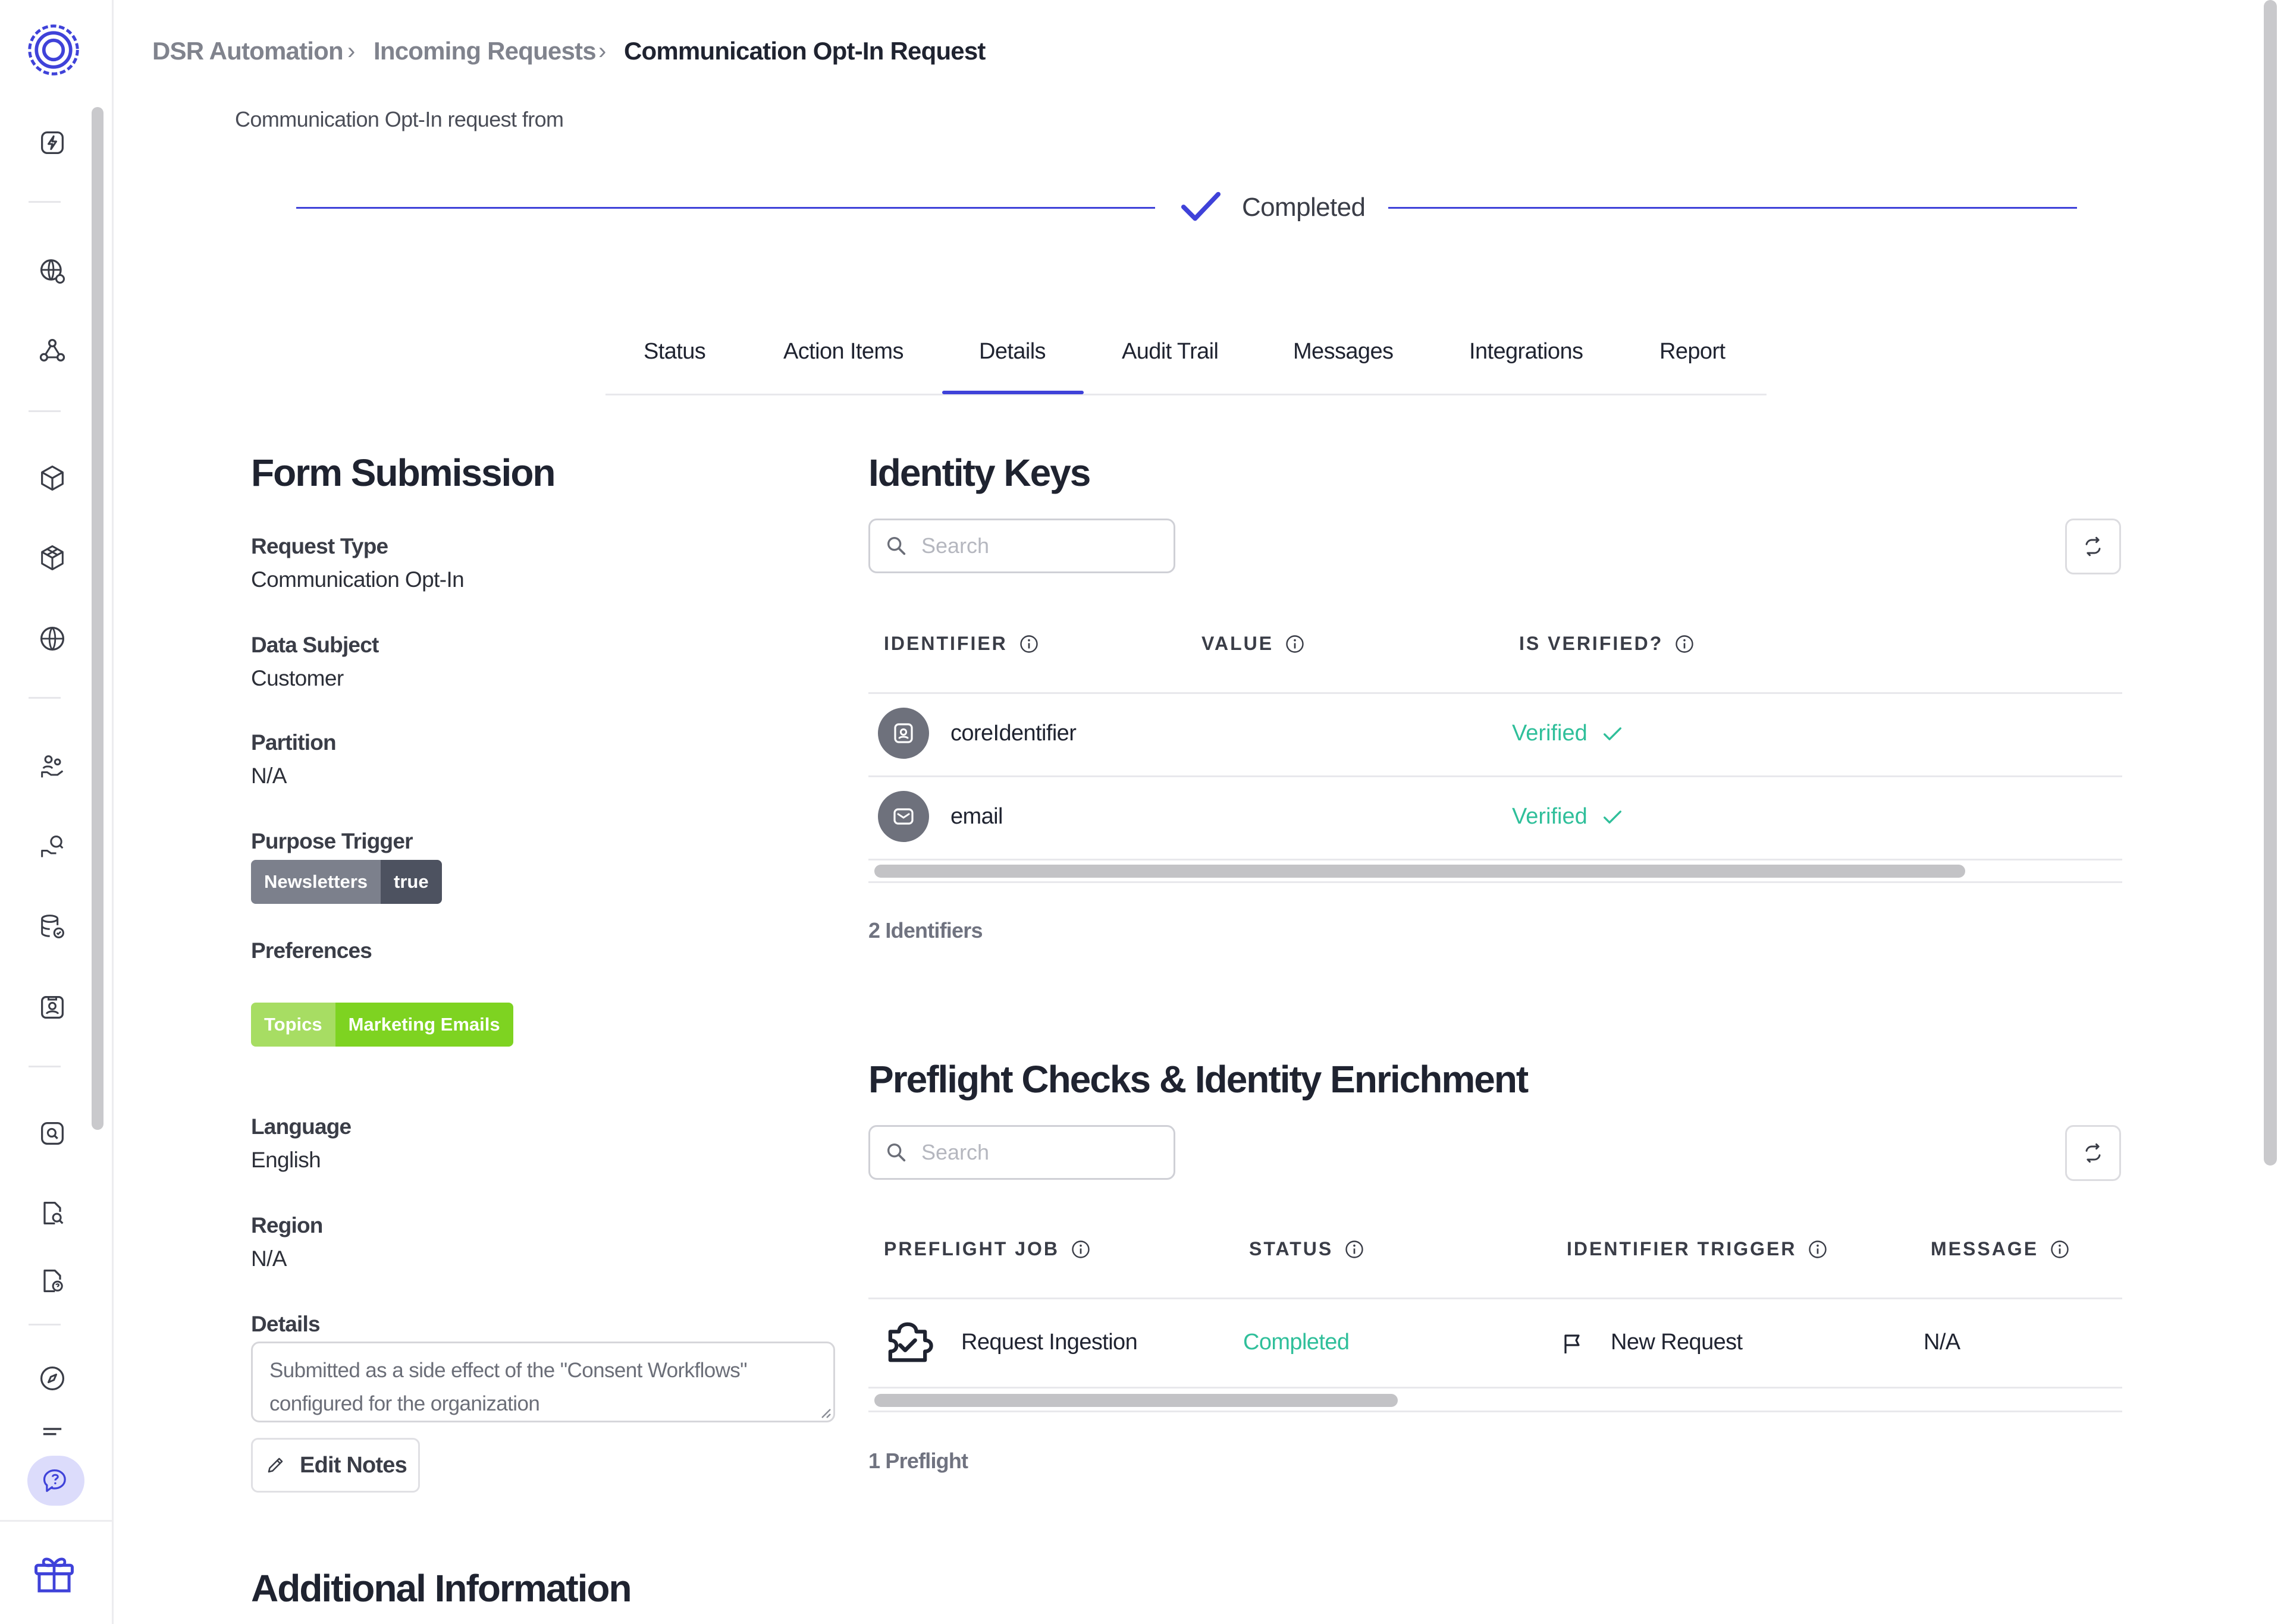 The width and height of the screenshot is (2284, 1624). Describe the element at coordinates (1526, 352) in the screenshot. I see `tab-integrations: Integrations` at that location.